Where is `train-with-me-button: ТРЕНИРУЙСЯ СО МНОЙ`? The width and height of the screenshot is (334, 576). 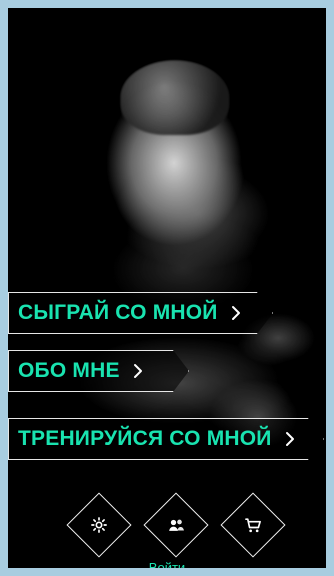
train-with-me-button: ТРЕНИРУЙСЯ СО МНОЙ is located at coordinates (166, 439).